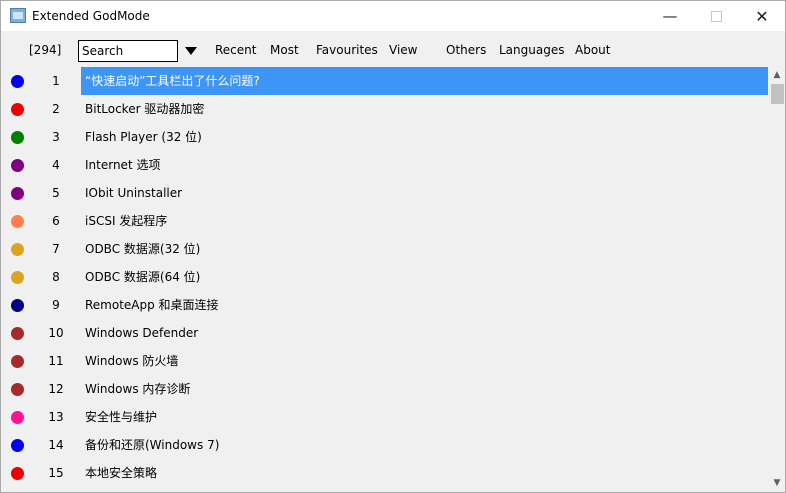 This screenshot has width=786, height=493. What do you see at coordinates (56, 473) in the screenshot?
I see `item-number: 15` at bounding box center [56, 473].